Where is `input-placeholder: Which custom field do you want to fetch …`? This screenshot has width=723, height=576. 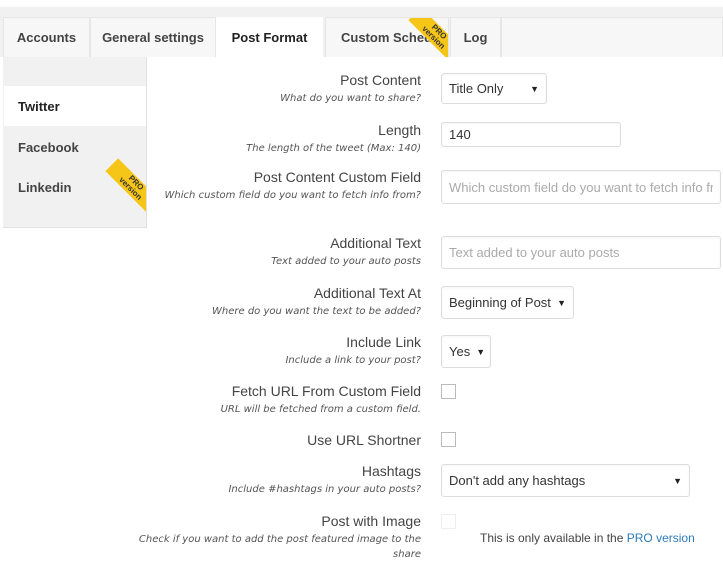 input-placeholder: Which custom field do you want to fetch … is located at coordinates (581, 187).